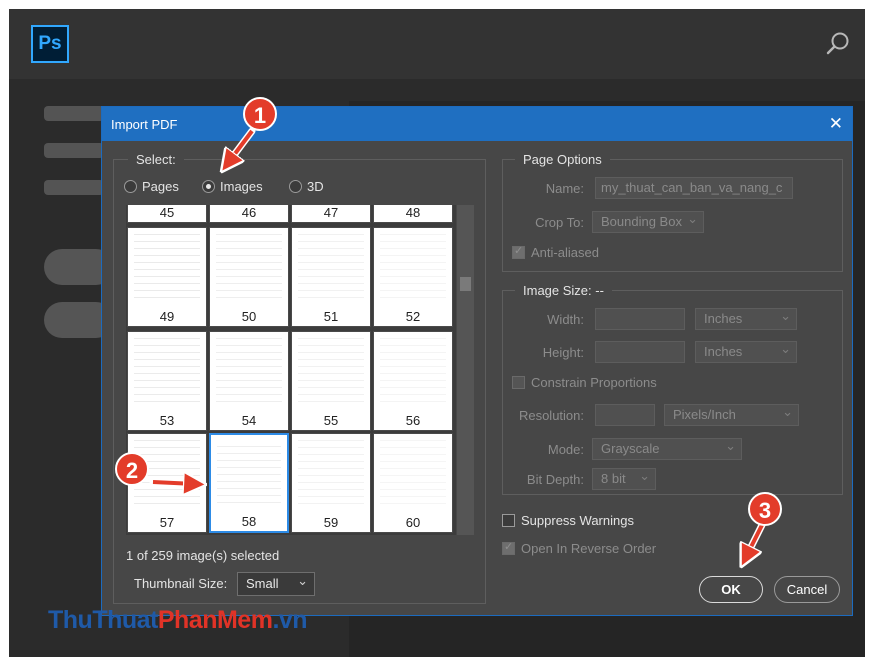 Image resolution: width=870 pixels, height=661 pixels. Describe the element at coordinates (594, 382) in the screenshot. I see `constrain-proportions-label: Constrain Proportions` at that location.